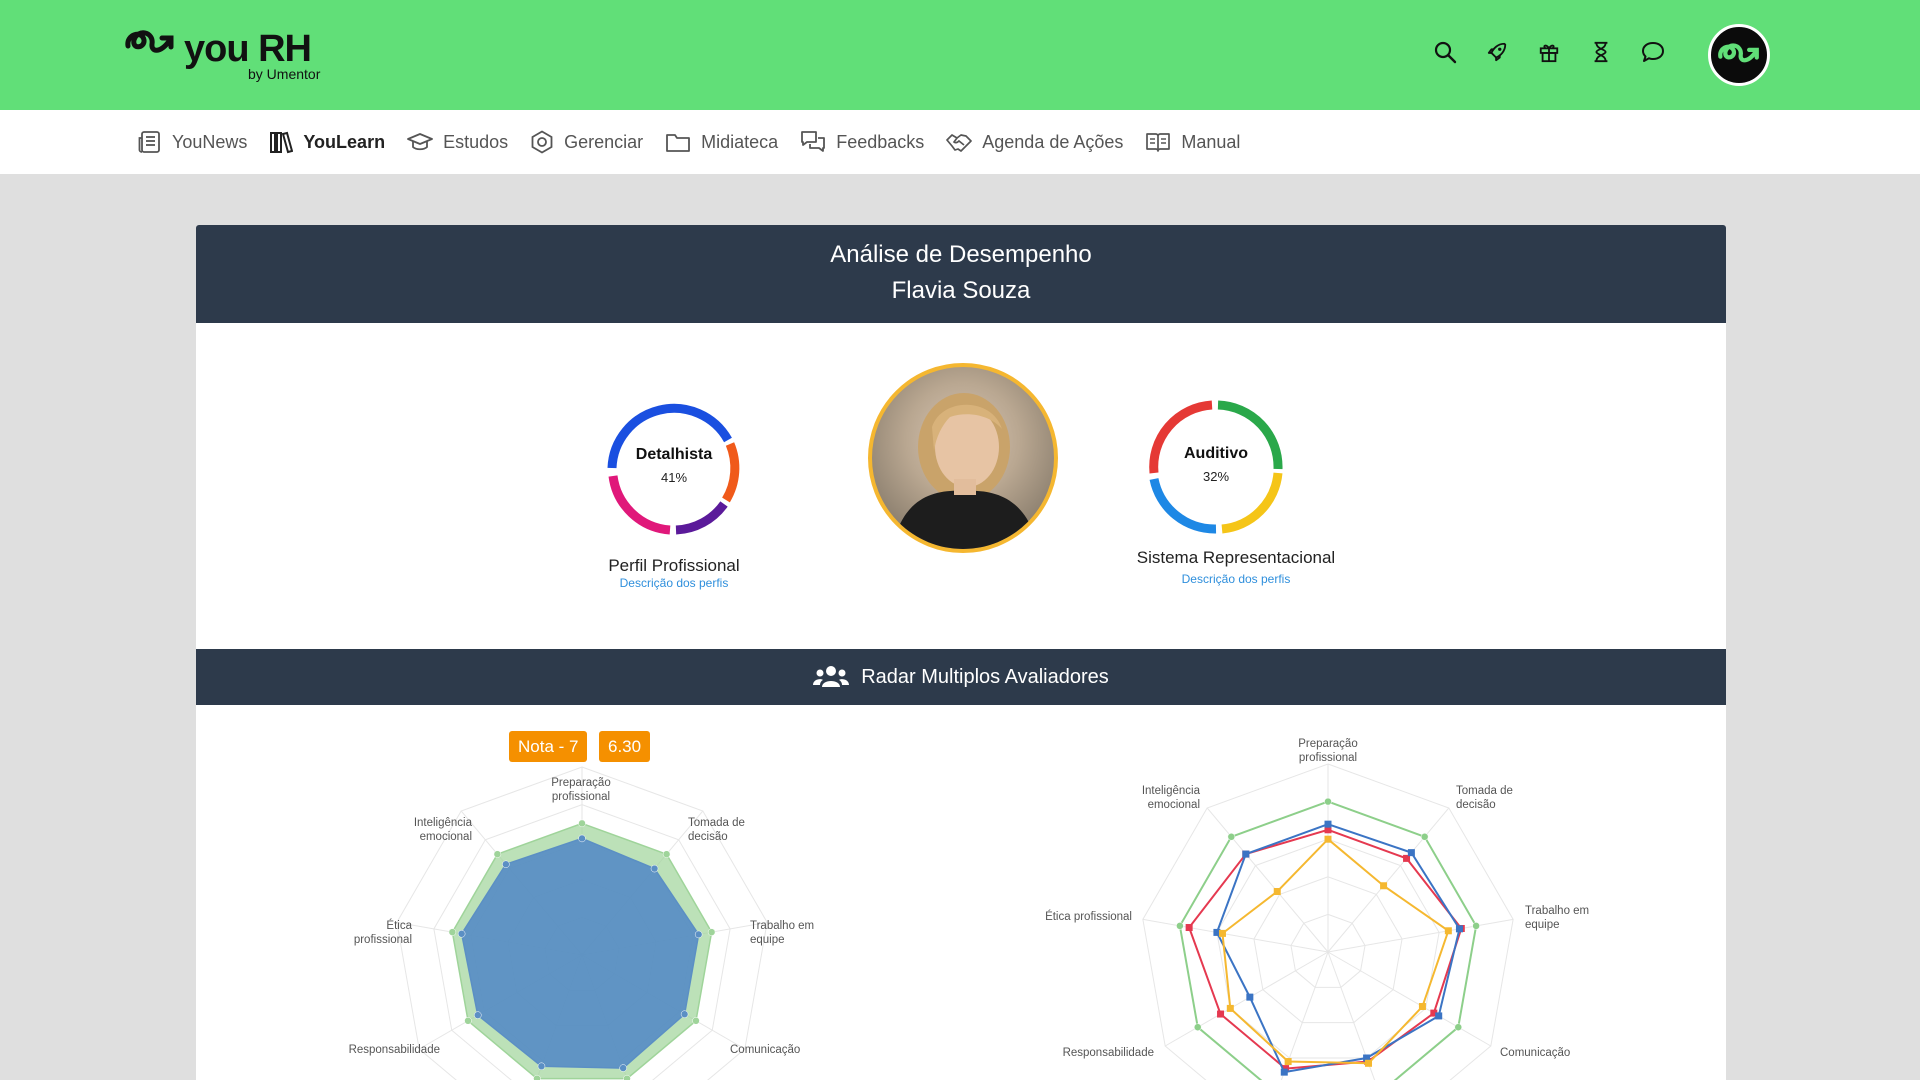 This screenshot has height=1080, width=1920. Describe the element at coordinates (282, 142) in the screenshot. I see `books-icon` at that location.